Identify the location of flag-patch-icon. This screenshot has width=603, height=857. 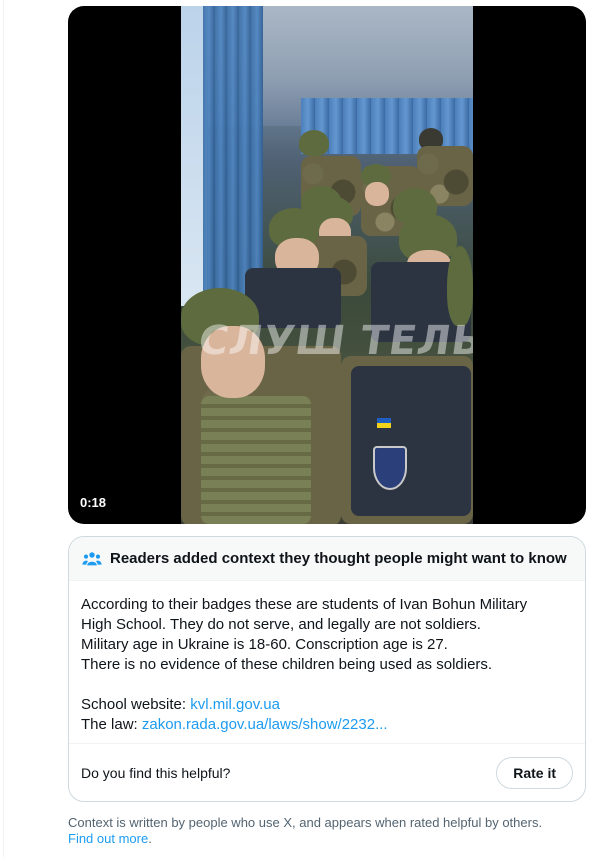
(384, 423).